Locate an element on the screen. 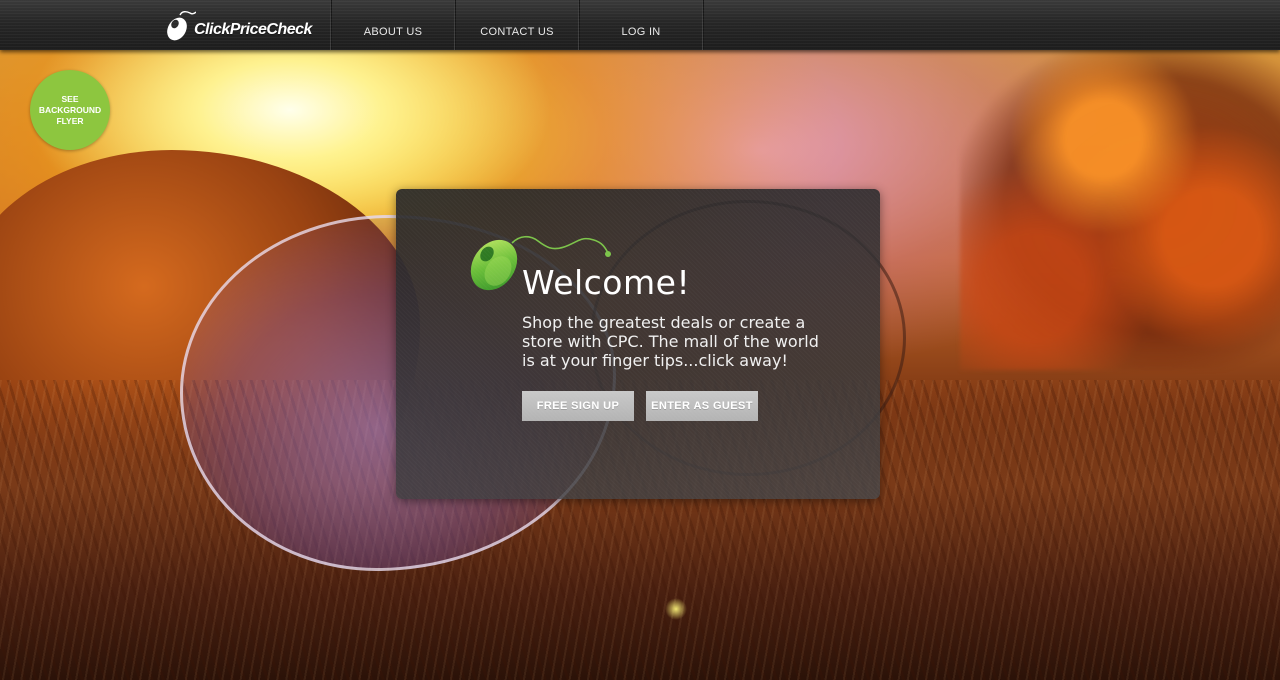 This screenshot has height=680, width=1280. free-sign-up-button: FREE SIGN UP is located at coordinates (578, 406).